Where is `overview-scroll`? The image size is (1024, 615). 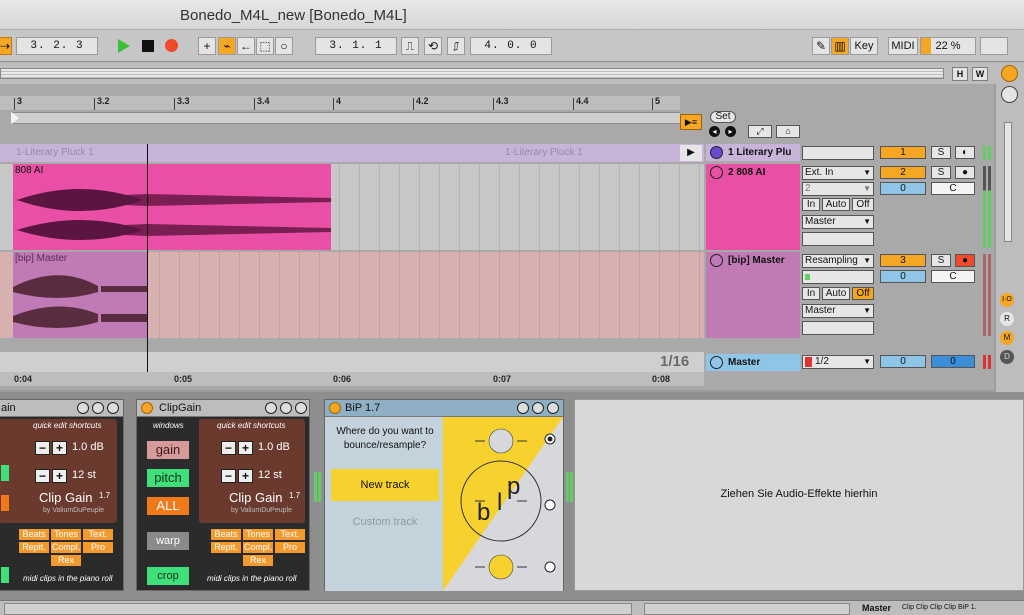 overview-scroll is located at coordinates (472, 73).